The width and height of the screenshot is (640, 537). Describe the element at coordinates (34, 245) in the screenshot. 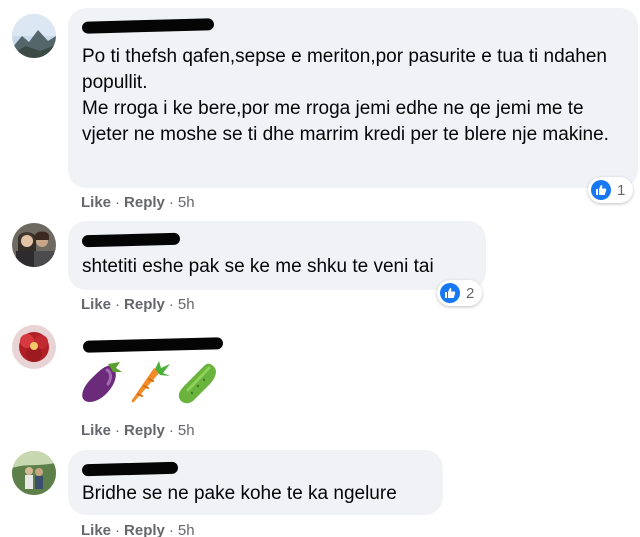

I see `couple-photo-avatar` at that location.